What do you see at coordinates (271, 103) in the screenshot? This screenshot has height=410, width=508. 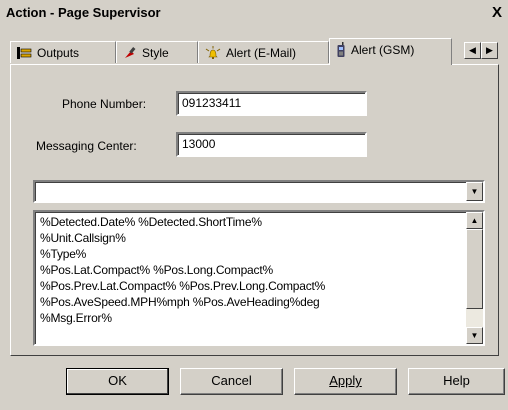 I see `phone-number-input: 091233411` at bounding box center [271, 103].